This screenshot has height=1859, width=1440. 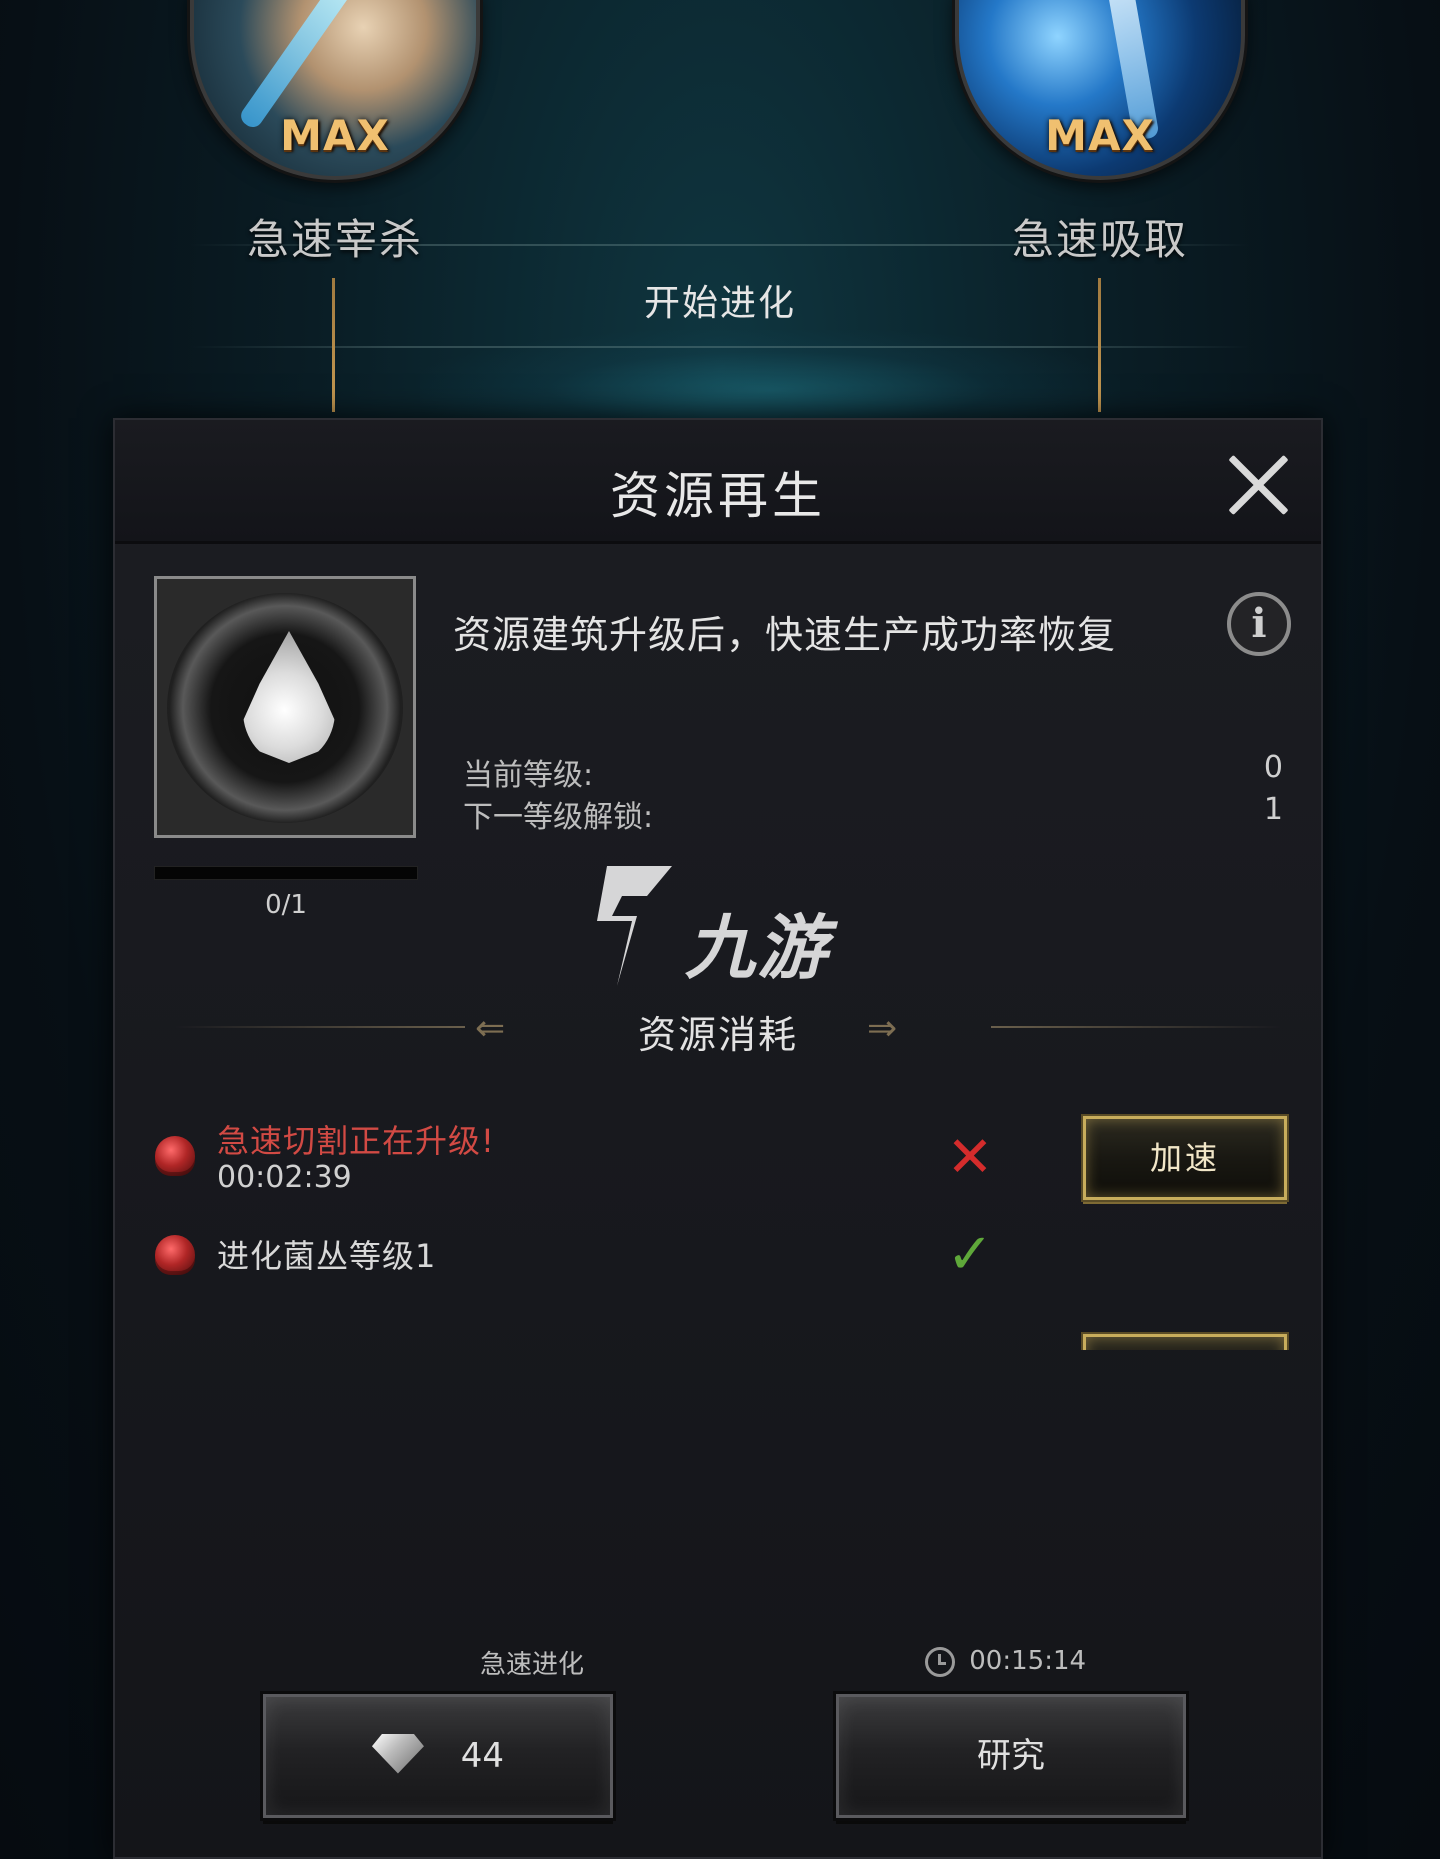 I want to click on requirement-row: ⚕需要进化：急速挖掘 Lv1✕研究, so click(x=718, y=1341).